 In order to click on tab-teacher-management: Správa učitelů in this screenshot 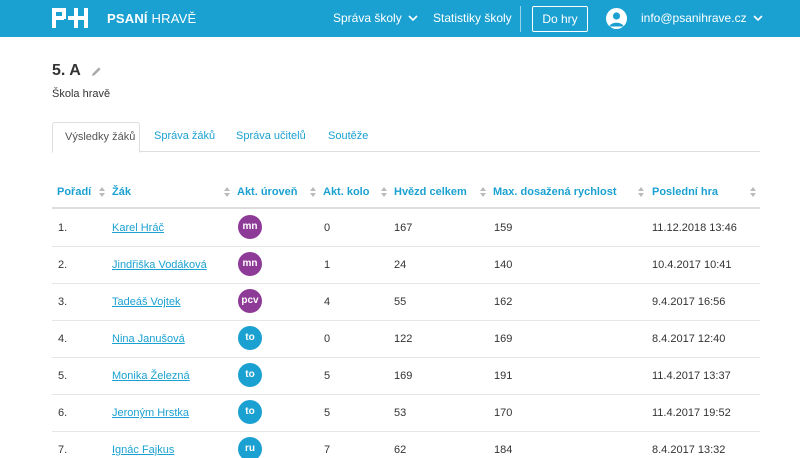, I will do `click(271, 137)`.